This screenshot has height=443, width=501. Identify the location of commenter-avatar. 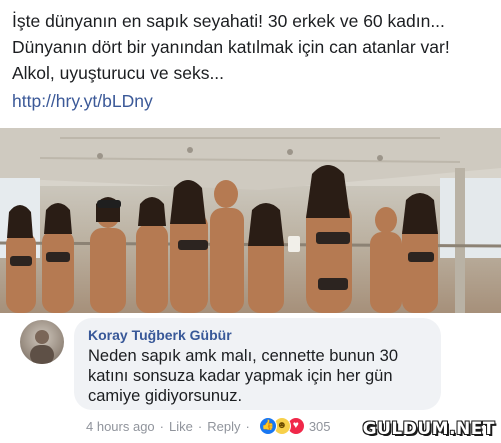
(42, 342).